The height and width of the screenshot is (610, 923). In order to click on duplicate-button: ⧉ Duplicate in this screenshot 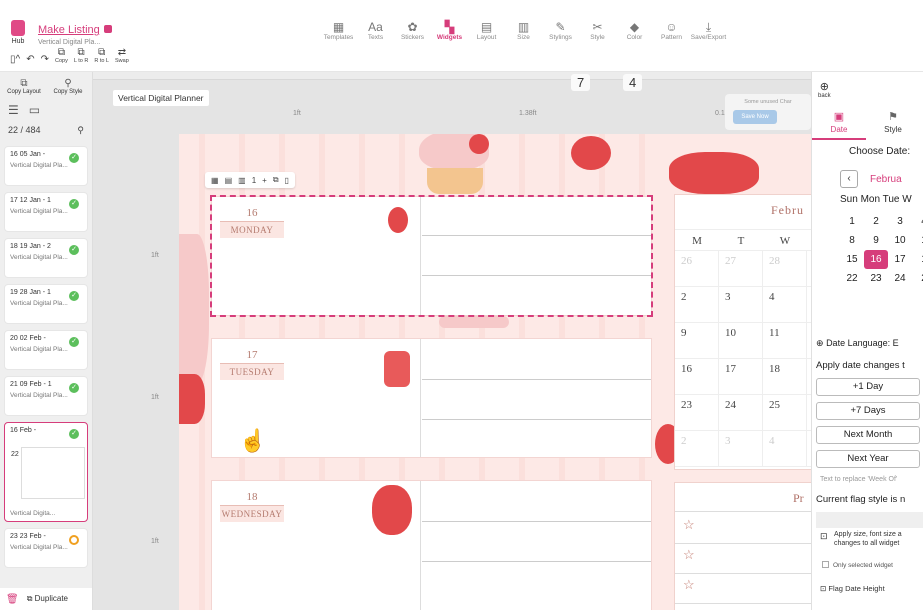, I will do `click(47, 599)`.